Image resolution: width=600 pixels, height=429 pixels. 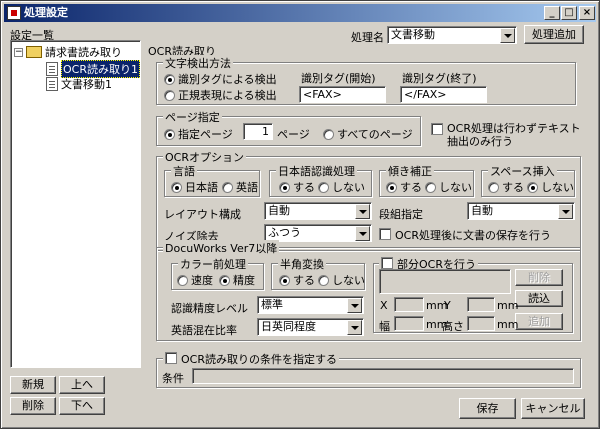 I want to click on accuracy-level-label: 認識精度レベル, so click(x=209, y=308).